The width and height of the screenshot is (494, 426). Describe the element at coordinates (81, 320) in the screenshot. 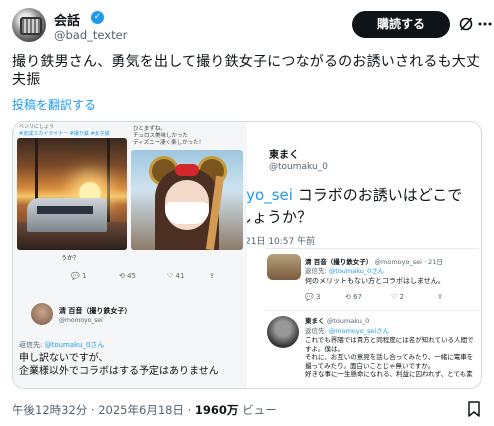

I see `reply-author-handle: @momoyo_sei` at that location.